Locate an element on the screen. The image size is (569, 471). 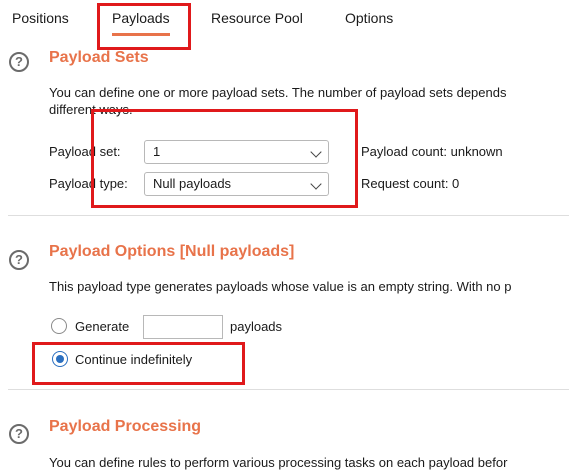
payloads-suffix-label: payloads is located at coordinates (256, 326).